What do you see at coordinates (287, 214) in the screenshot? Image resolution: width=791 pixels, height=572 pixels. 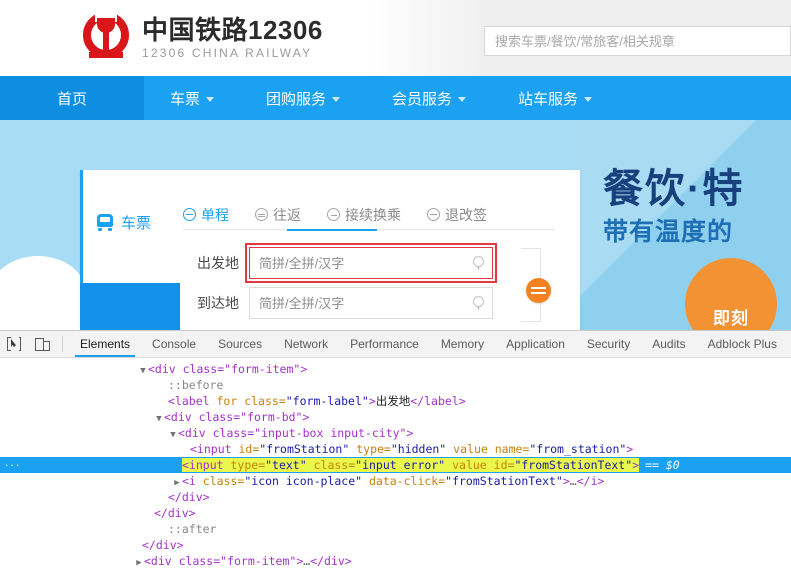 I see `tab-label: 往返` at bounding box center [287, 214].